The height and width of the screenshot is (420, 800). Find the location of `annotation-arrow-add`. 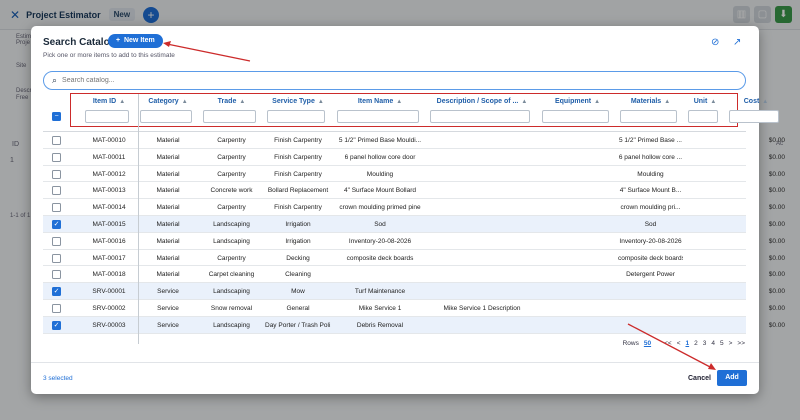

annotation-arrow-add is located at coordinates (670, 346).